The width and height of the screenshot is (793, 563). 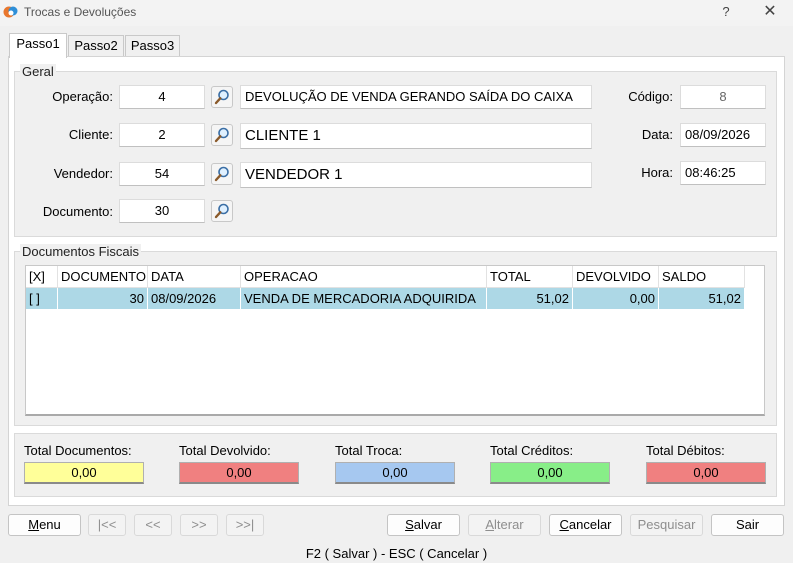 What do you see at coordinates (702, 276) in the screenshot?
I see `column-header-saldo: SALDO` at bounding box center [702, 276].